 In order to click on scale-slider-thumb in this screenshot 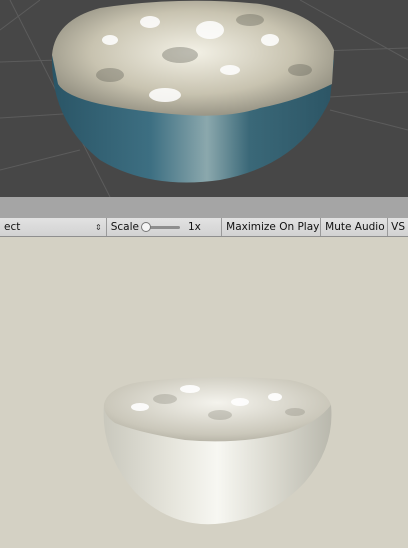, I will do `click(145, 226)`.